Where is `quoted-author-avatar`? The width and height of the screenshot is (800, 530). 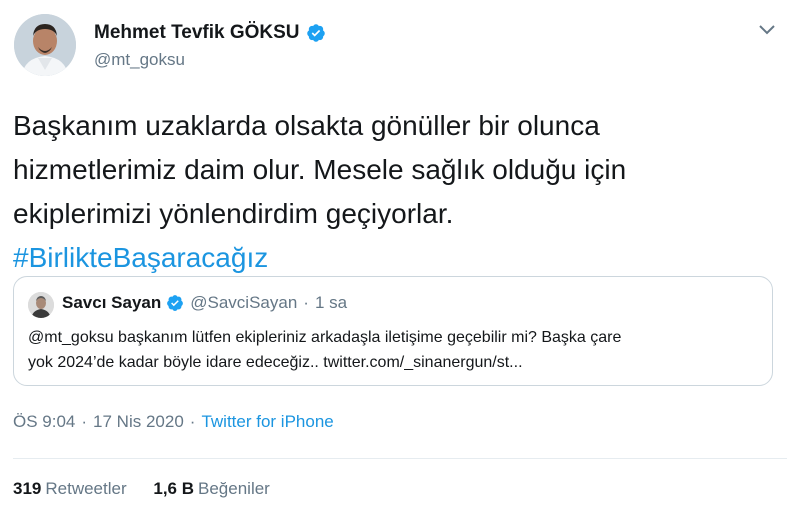 quoted-author-avatar is located at coordinates (41, 305).